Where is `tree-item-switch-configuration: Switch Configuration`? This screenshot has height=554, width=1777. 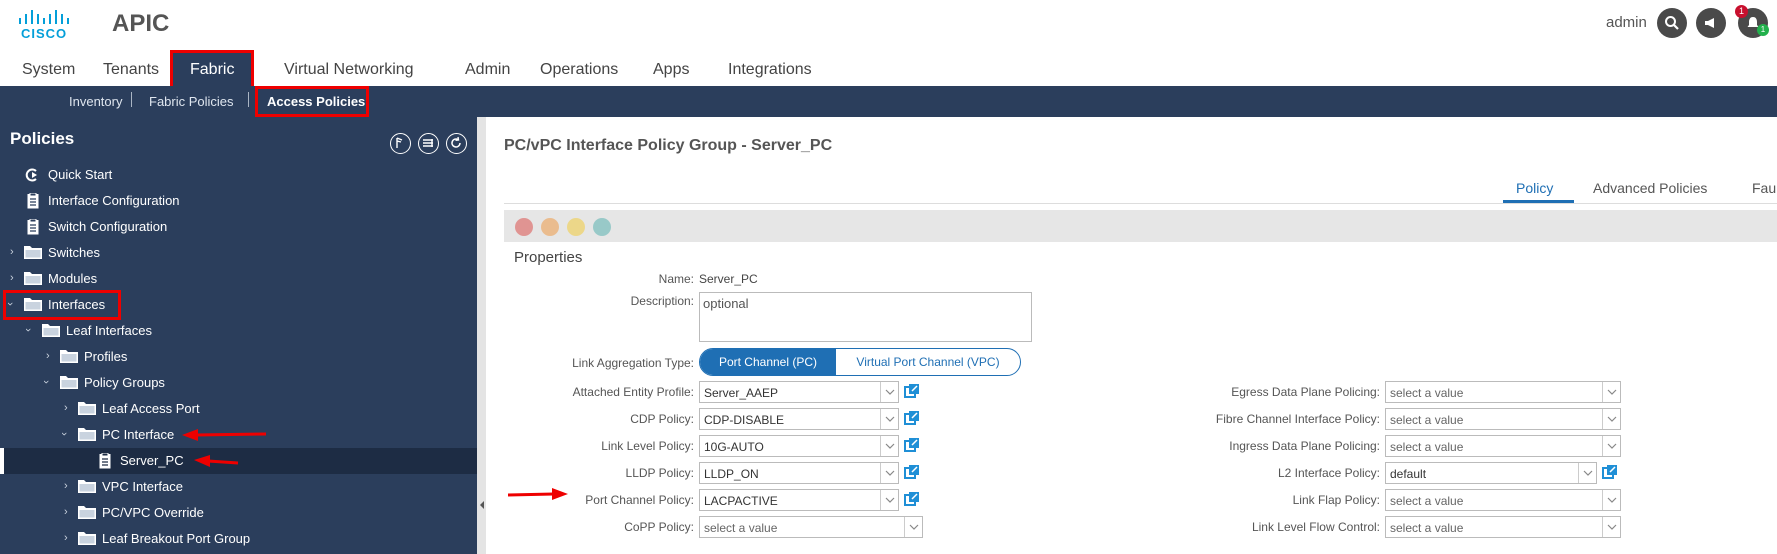 tree-item-switch-configuration: Switch Configuration is located at coordinates (238, 227).